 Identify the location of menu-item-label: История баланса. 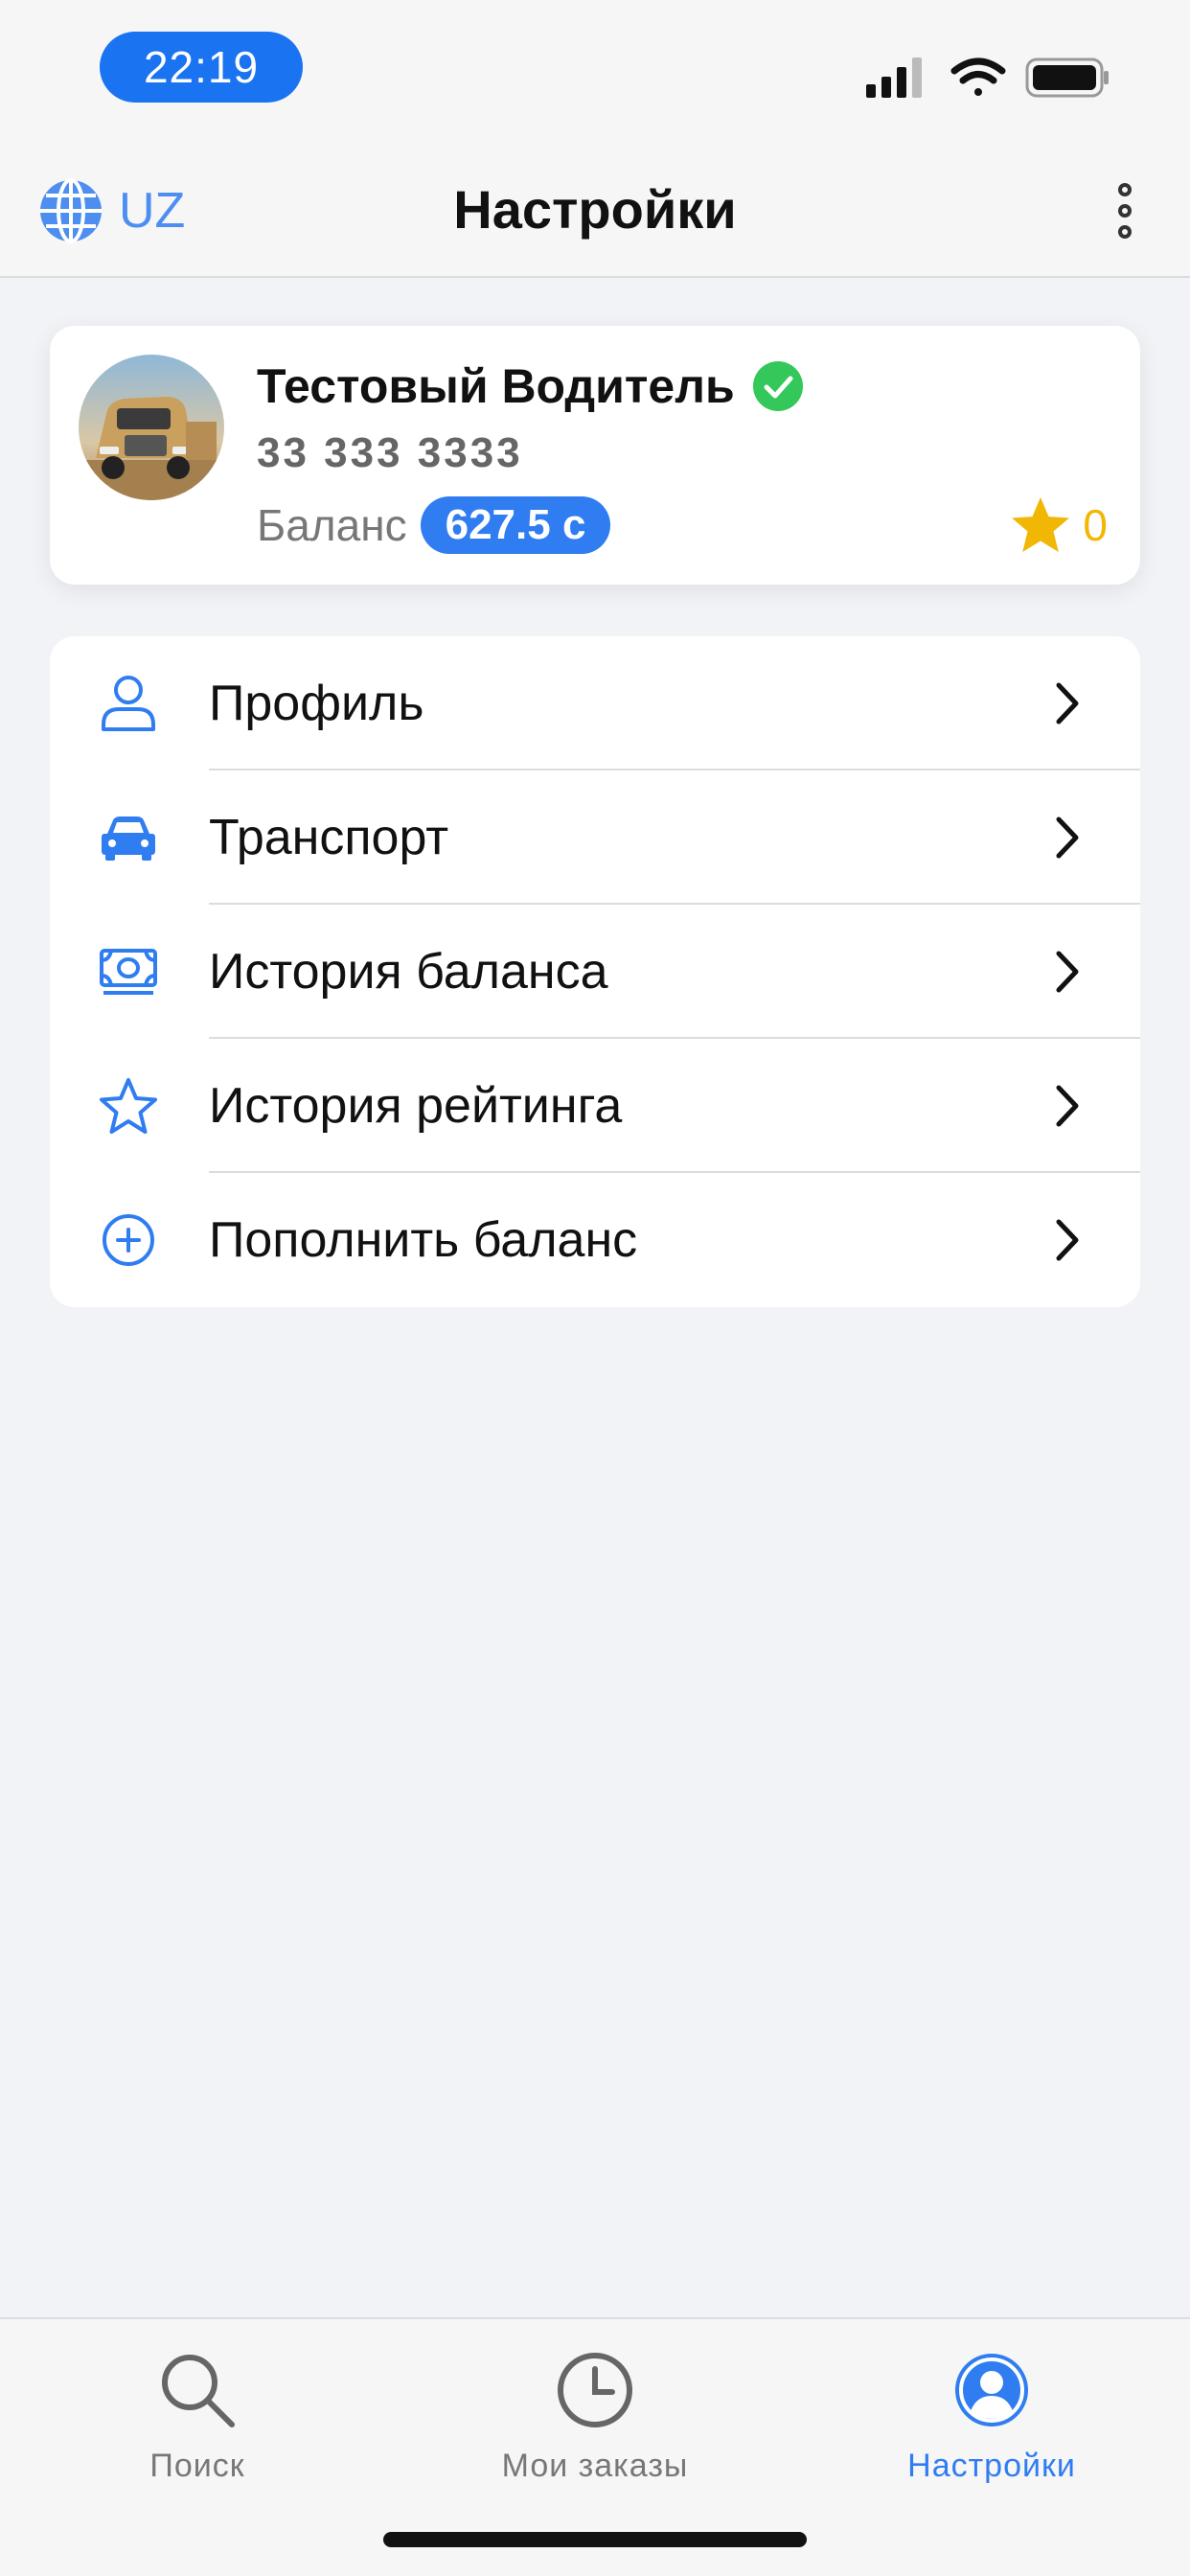
(409, 972).